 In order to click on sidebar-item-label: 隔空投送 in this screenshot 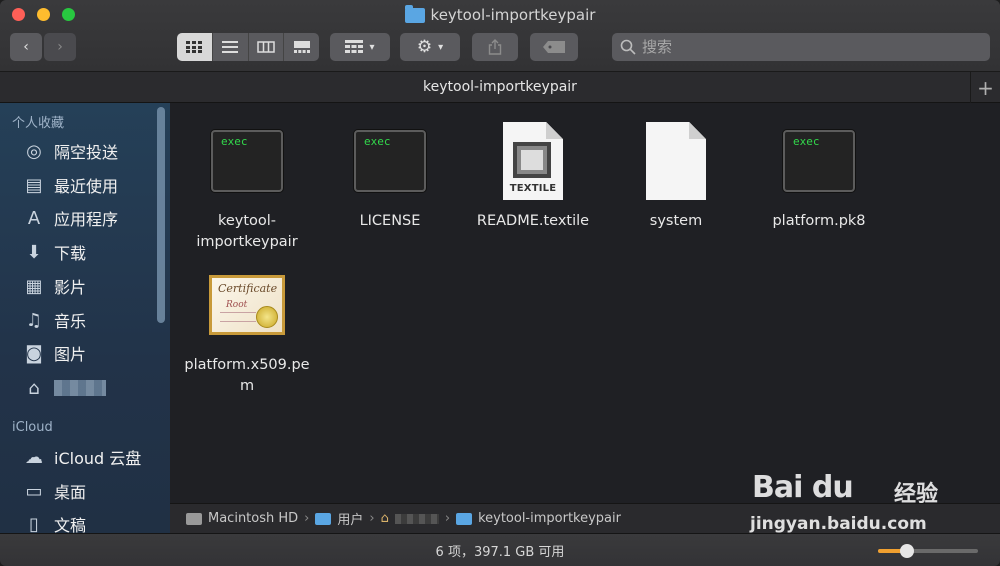, I will do `click(86, 152)`.